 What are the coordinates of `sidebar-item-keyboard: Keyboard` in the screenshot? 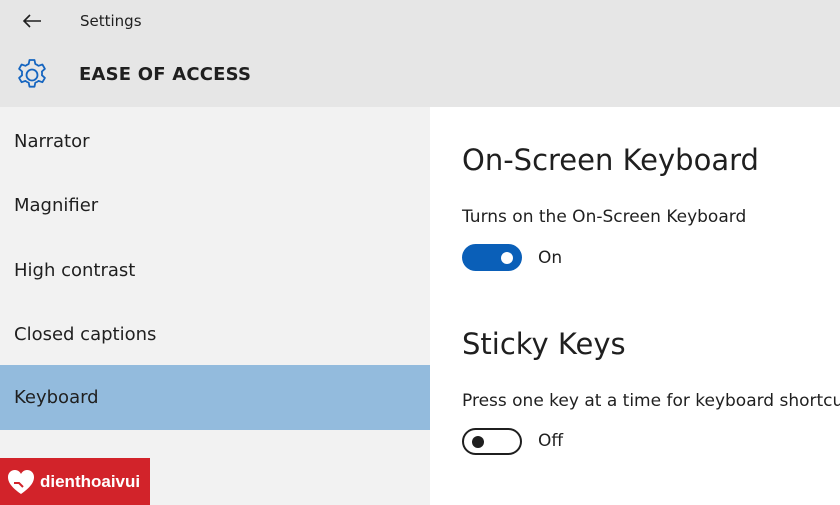 It's located at (215, 397).